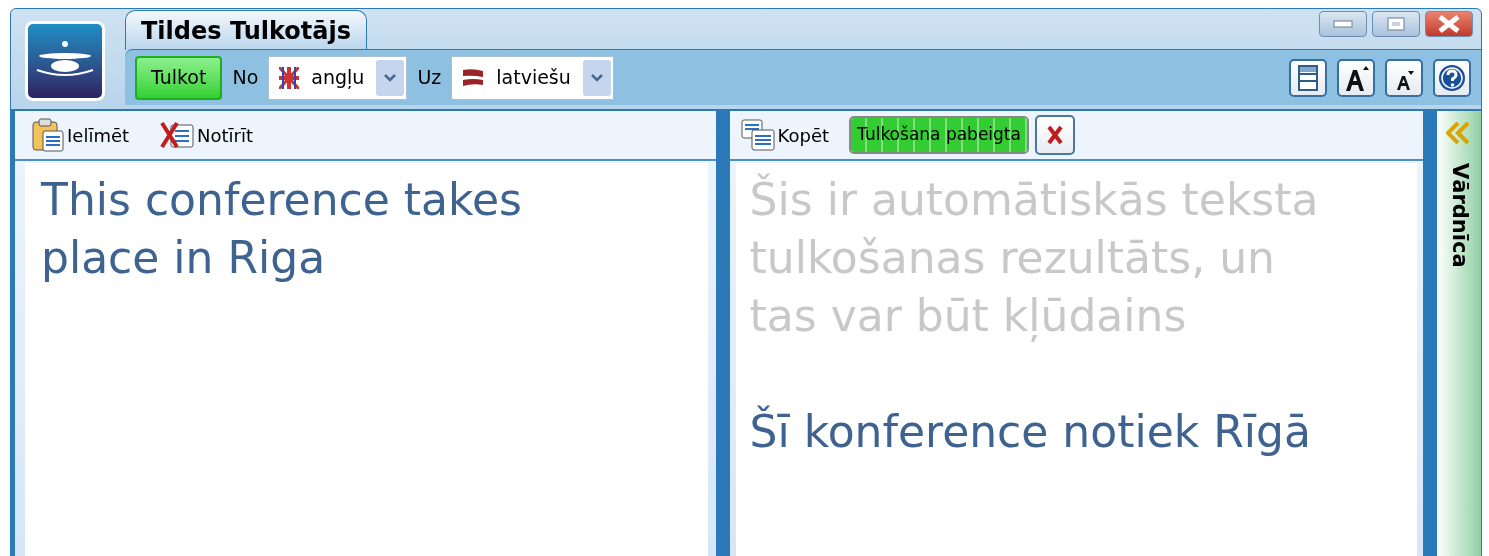 Image resolution: width=1489 pixels, height=556 pixels. I want to click on clipboard-icon, so click(48, 135).